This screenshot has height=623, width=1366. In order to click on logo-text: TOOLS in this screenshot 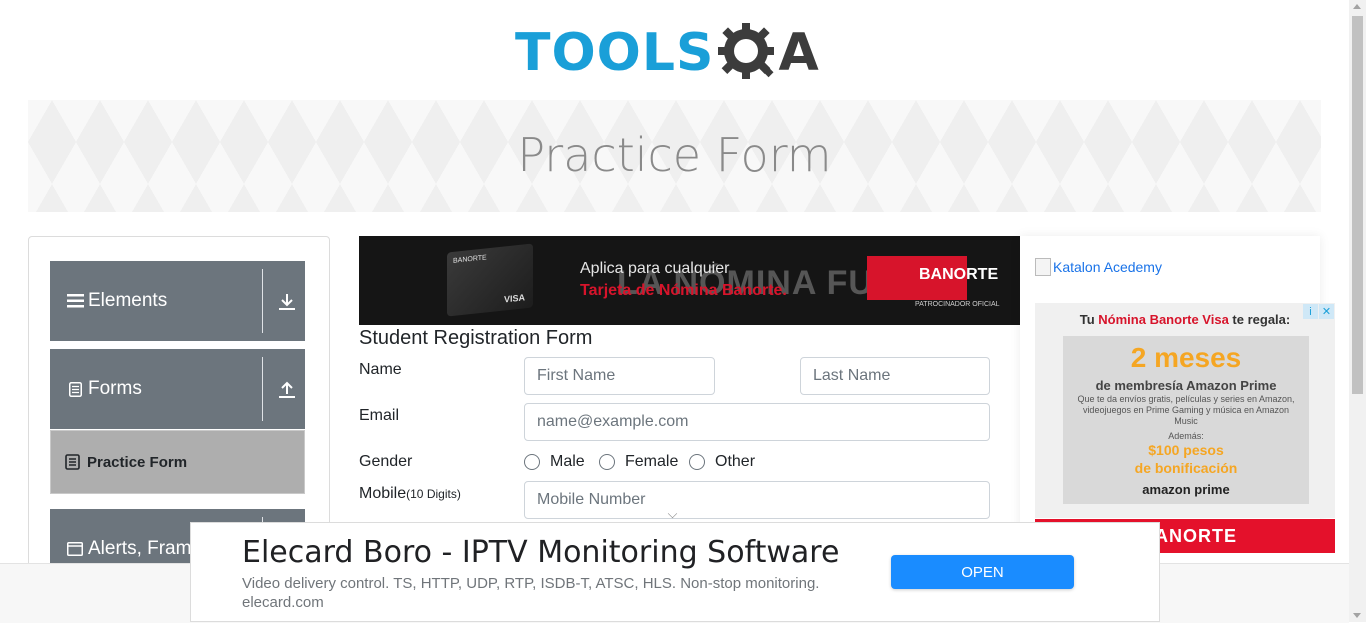, I will do `click(615, 53)`.